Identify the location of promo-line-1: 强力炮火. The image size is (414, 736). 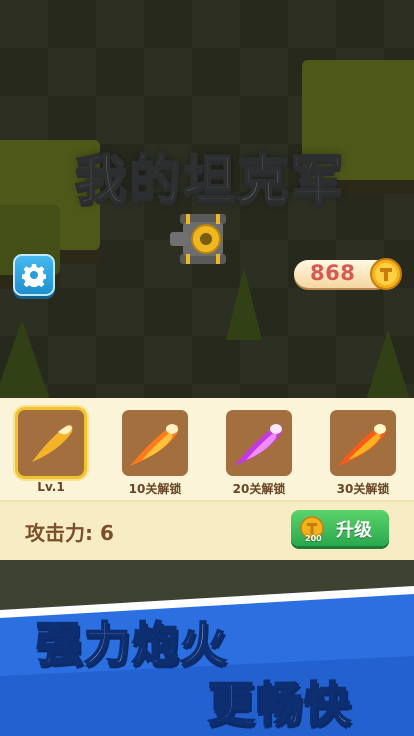
(131, 644).